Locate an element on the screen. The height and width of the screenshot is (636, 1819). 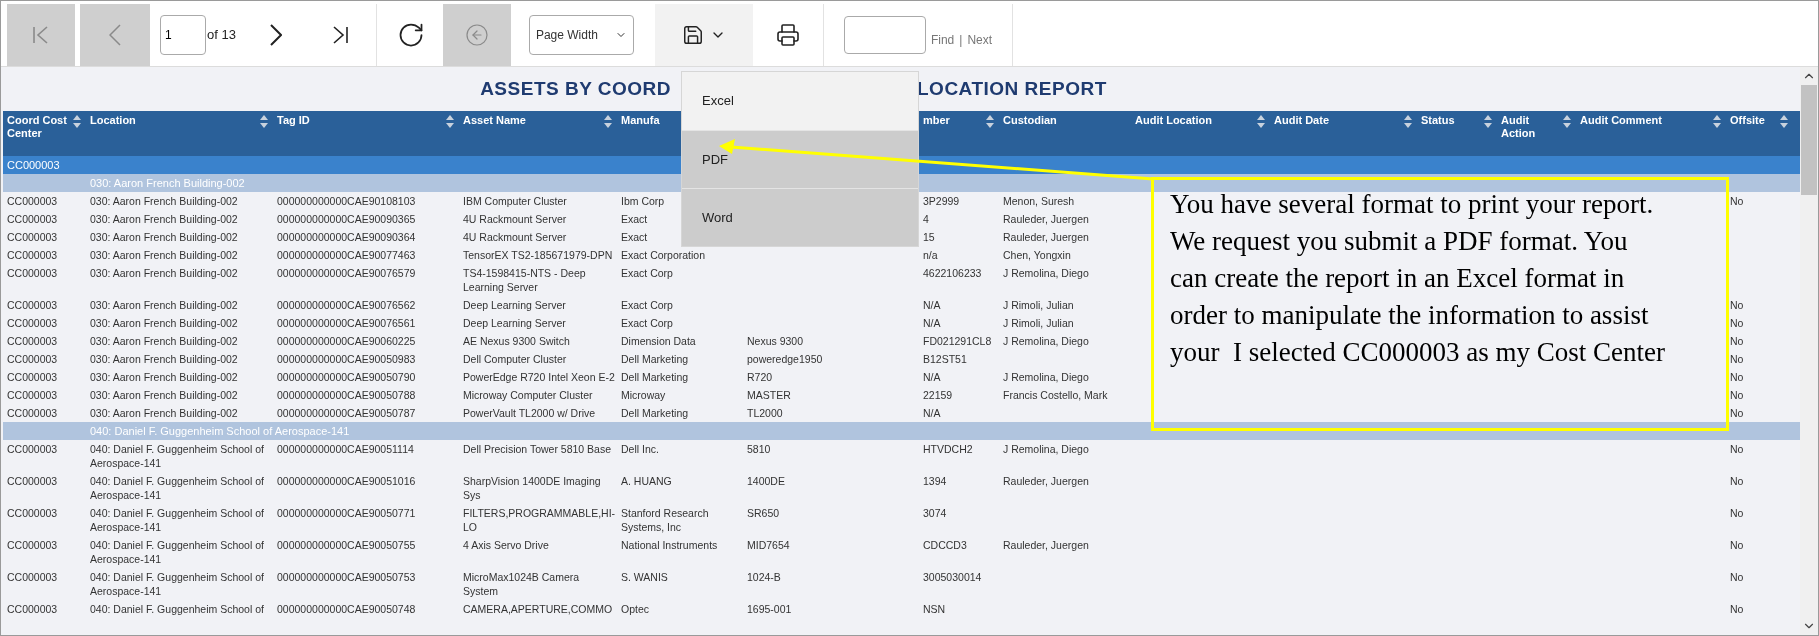
table-cell: Francis Costello, Mark is located at coordinates (1055, 395).